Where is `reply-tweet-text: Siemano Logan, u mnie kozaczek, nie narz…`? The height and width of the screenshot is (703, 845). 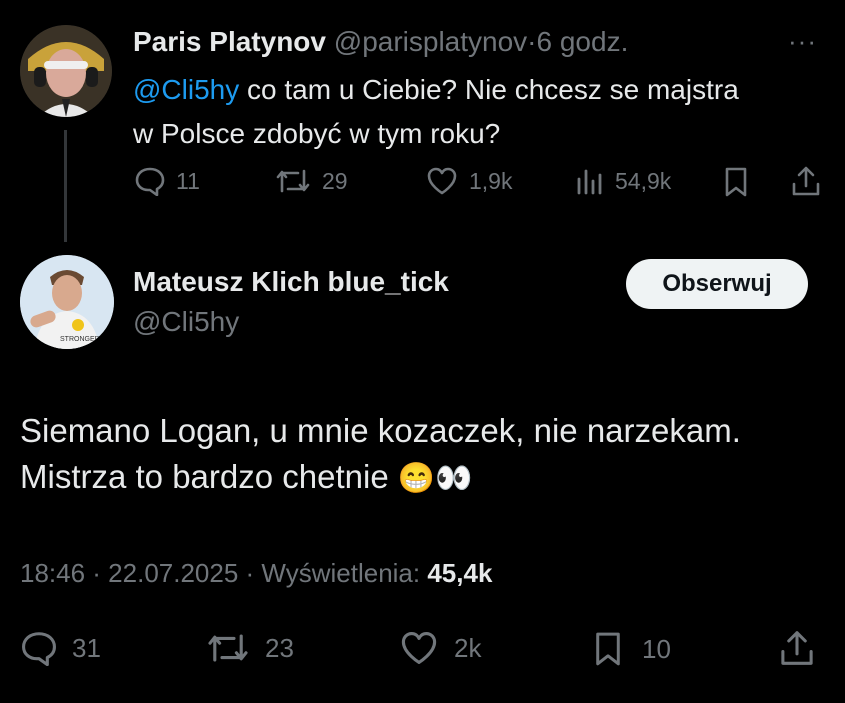
reply-tweet-text: Siemano Logan, u mnie kozaczek, nie narz… is located at coordinates (380, 455).